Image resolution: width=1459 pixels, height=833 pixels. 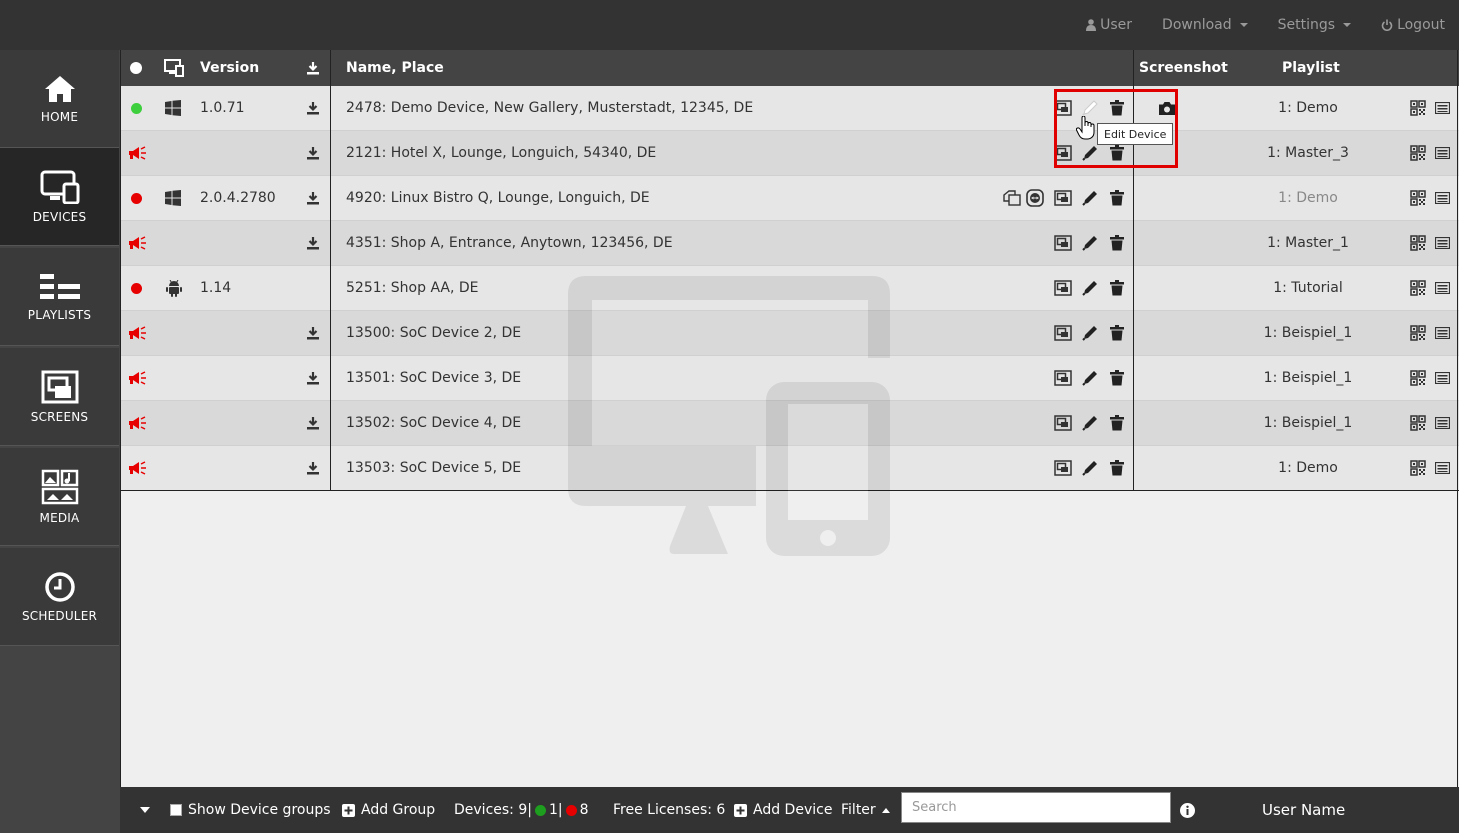 What do you see at coordinates (1311, 68) in the screenshot?
I see `playlist-column-header: Playlist` at bounding box center [1311, 68].